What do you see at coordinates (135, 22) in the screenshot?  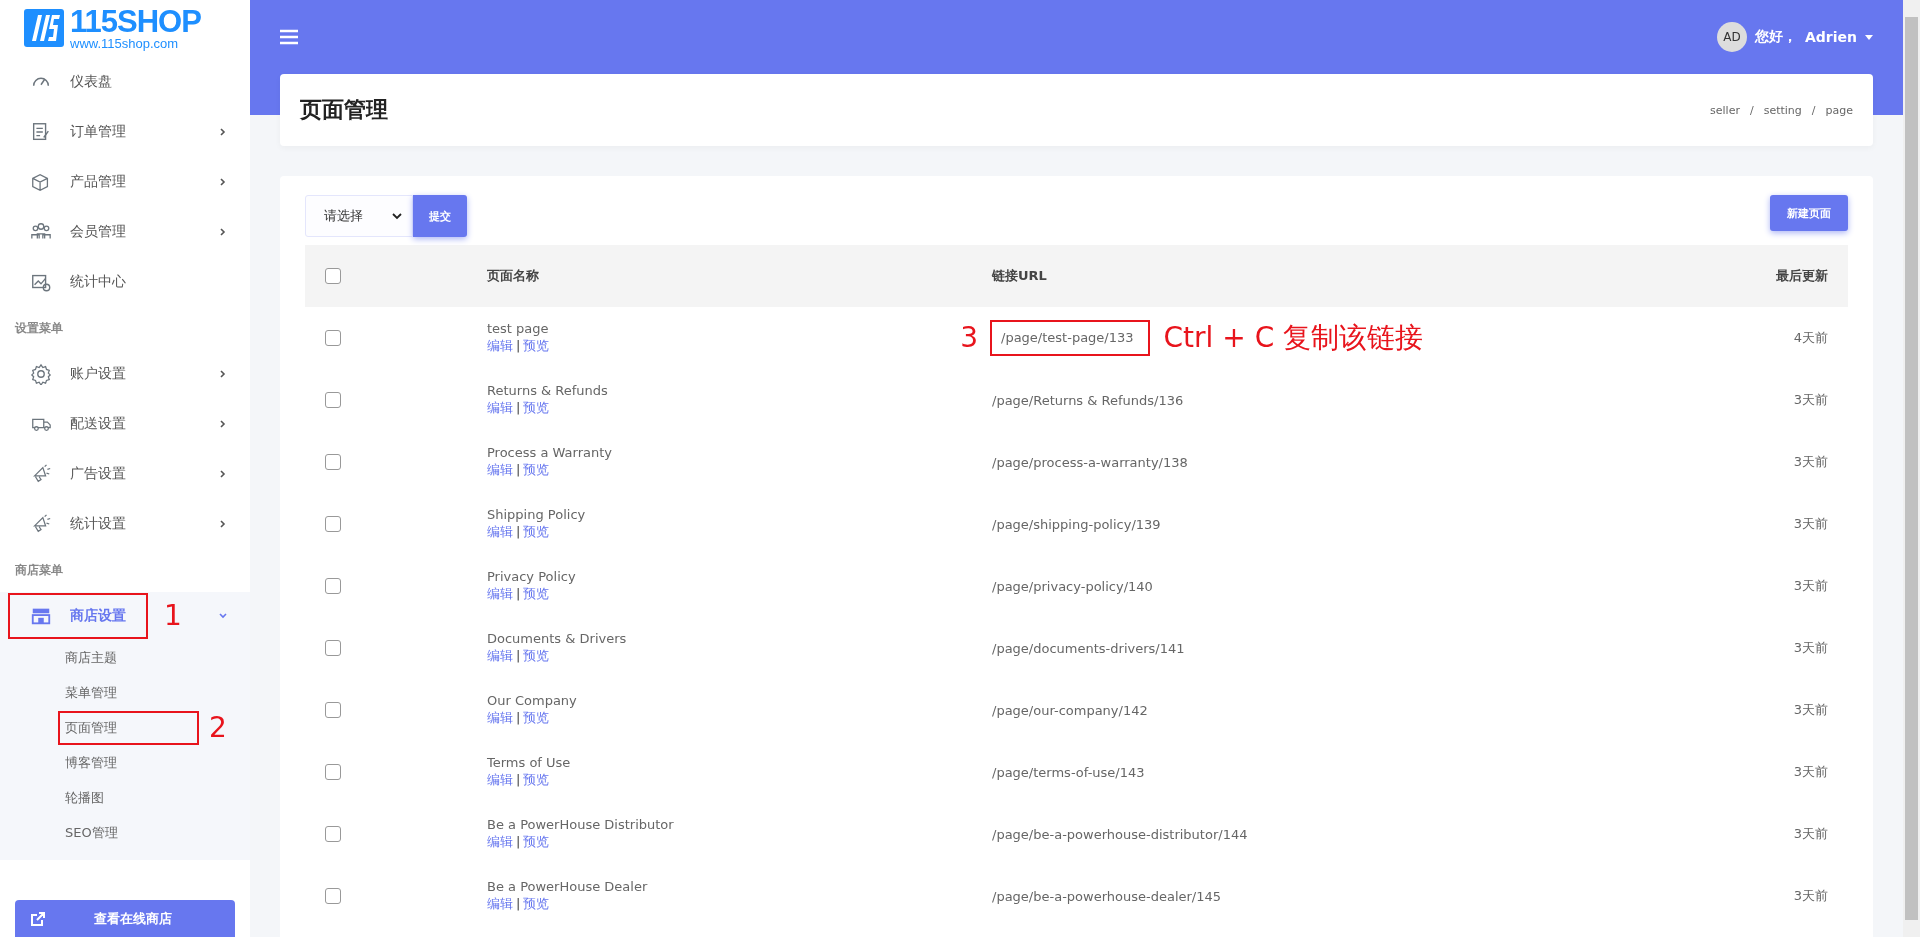 I see `logo-title: 115SHOP` at bounding box center [135, 22].